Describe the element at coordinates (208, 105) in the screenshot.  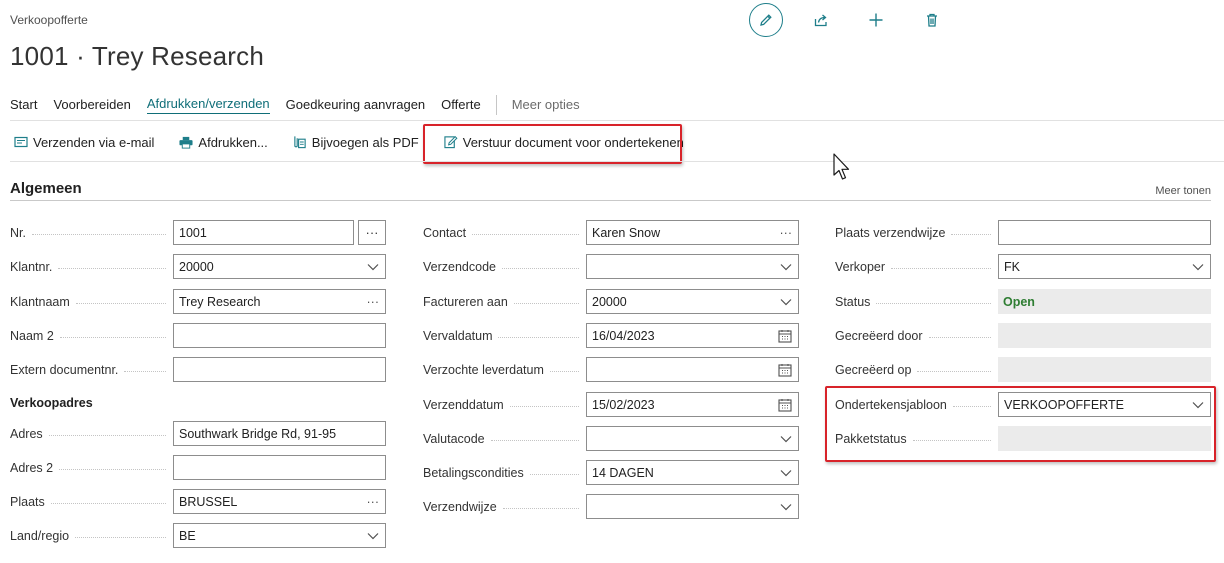
I see `tab-afdrukken-verzenden: Afdrukken/verzenden` at that location.